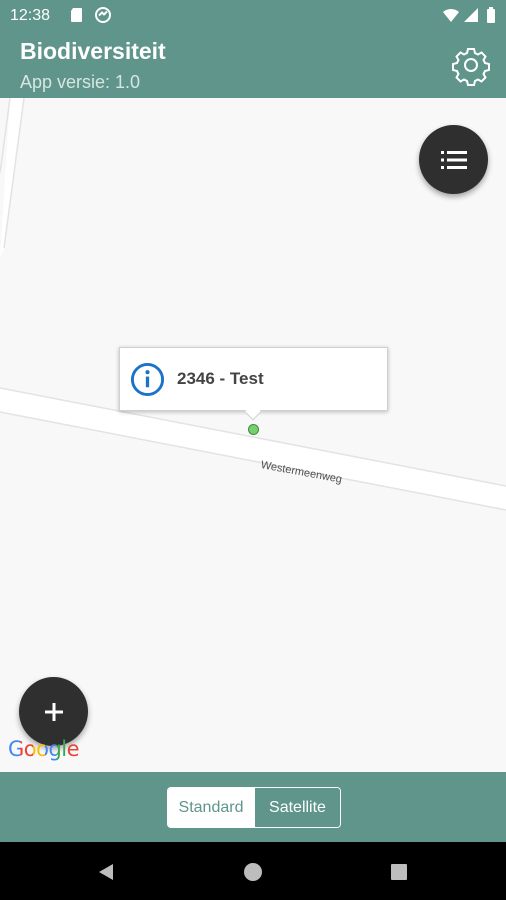 This screenshot has width=506, height=900. What do you see at coordinates (220, 378) in the screenshot?
I see `marker-title: 2346 - Test` at bounding box center [220, 378].